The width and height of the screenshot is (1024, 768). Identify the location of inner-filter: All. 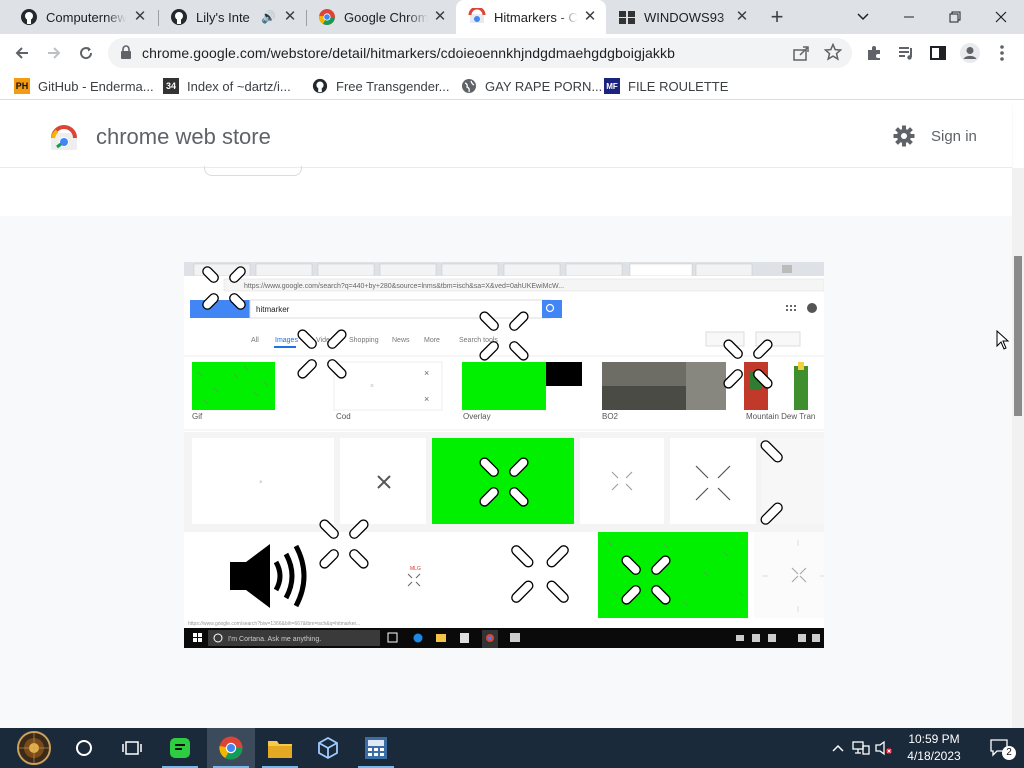
(255, 340).